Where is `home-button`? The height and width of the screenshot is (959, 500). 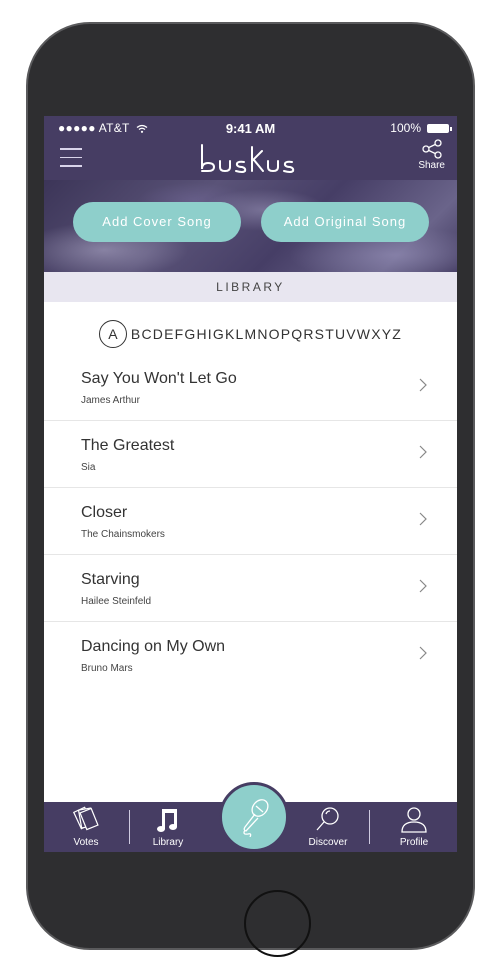 home-button is located at coordinates (277, 923).